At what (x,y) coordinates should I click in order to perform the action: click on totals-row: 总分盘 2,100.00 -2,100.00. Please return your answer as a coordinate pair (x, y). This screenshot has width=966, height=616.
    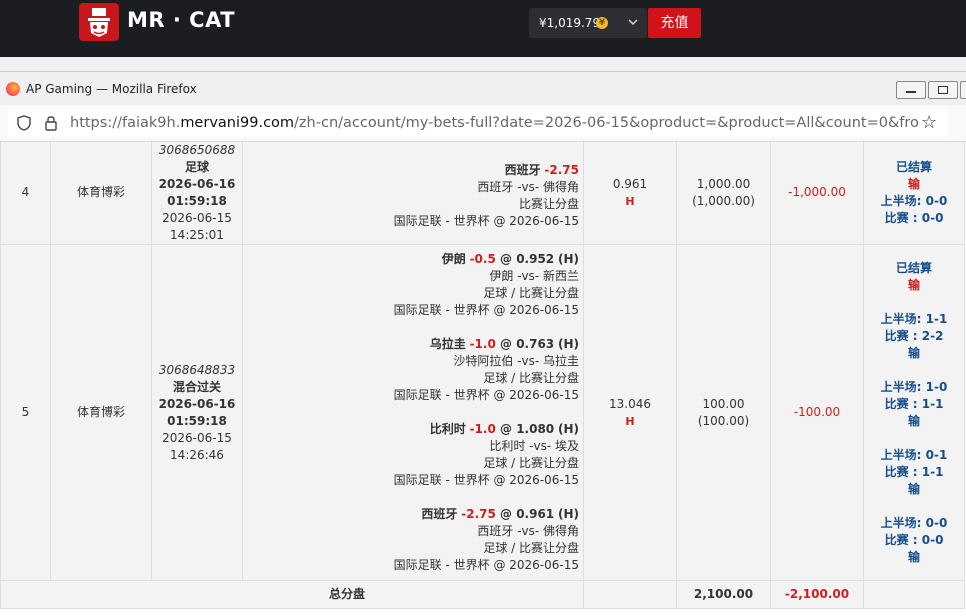
    Looking at the image, I should click on (482, 594).